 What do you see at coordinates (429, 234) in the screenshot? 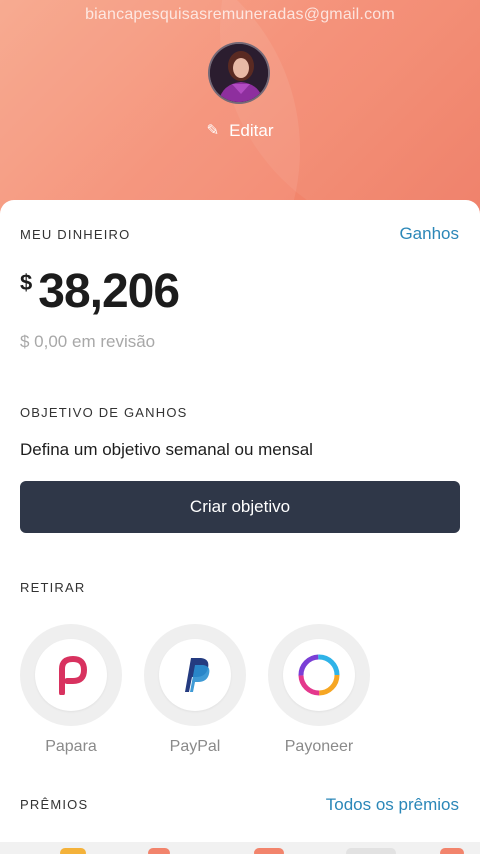
I see `earnings-link: Ganhos` at bounding box center [429, 234].